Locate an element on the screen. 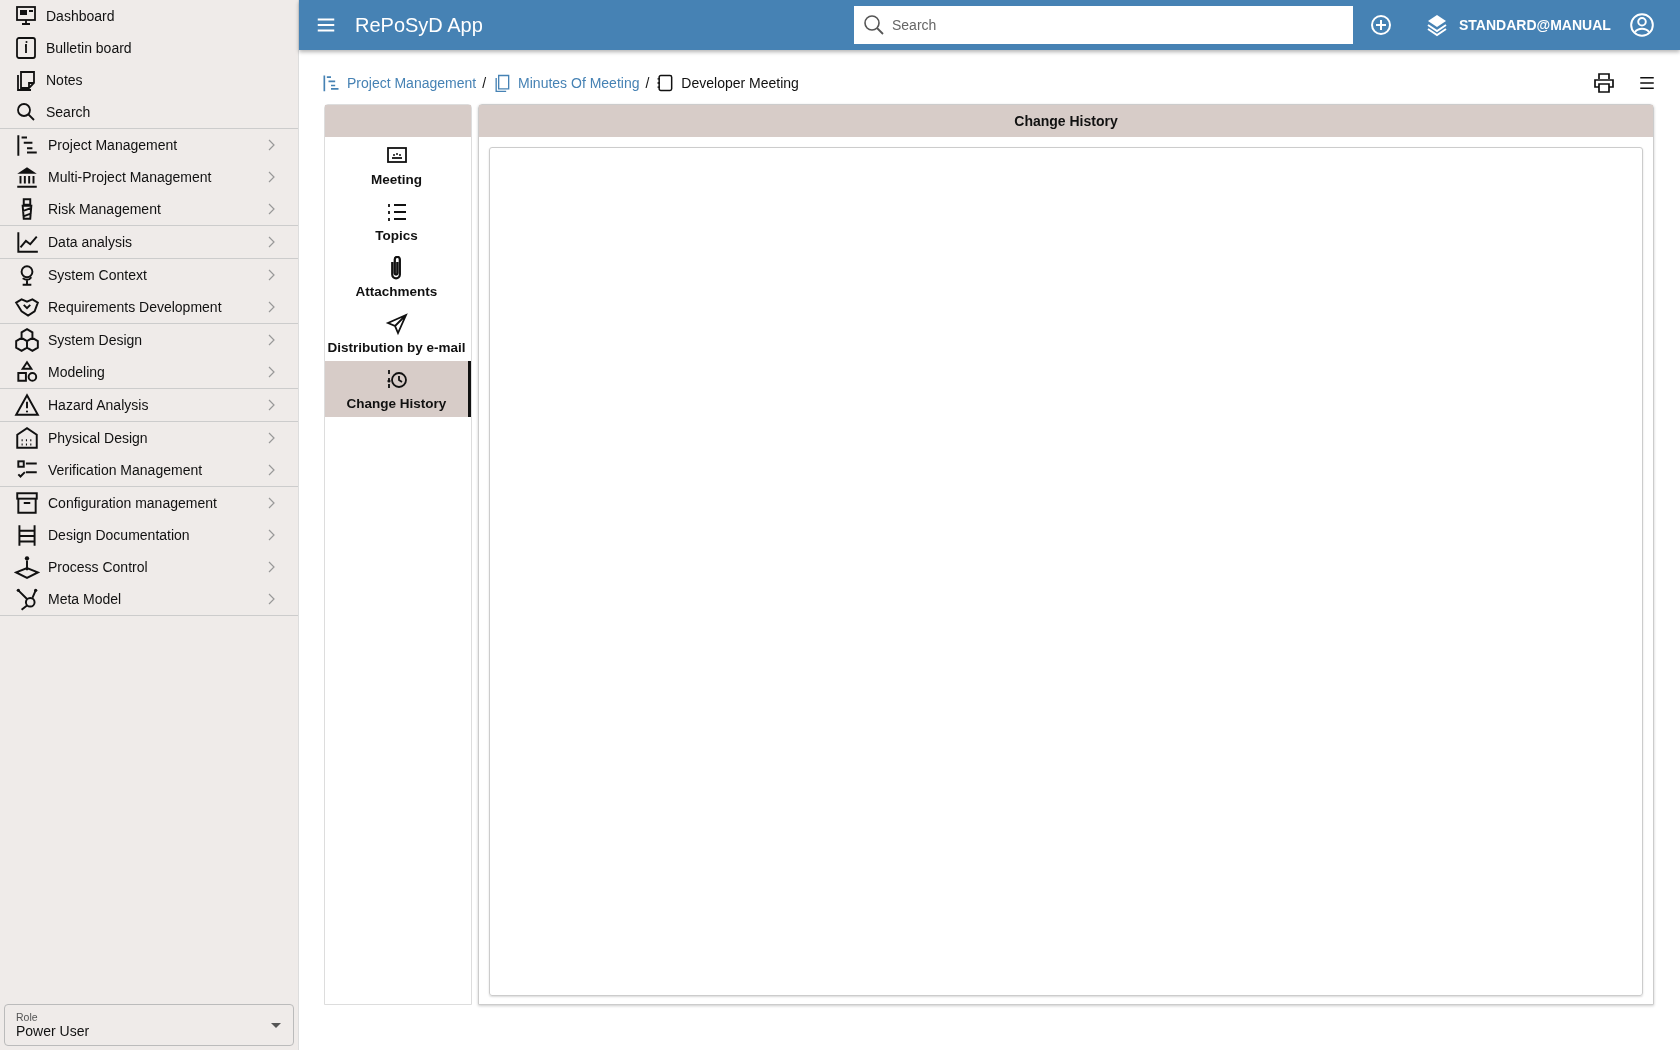 The height and width of the screenshot is (1050, 1680). breadcrumb-current: Developer Meeting is located at coordinates (740, 83).